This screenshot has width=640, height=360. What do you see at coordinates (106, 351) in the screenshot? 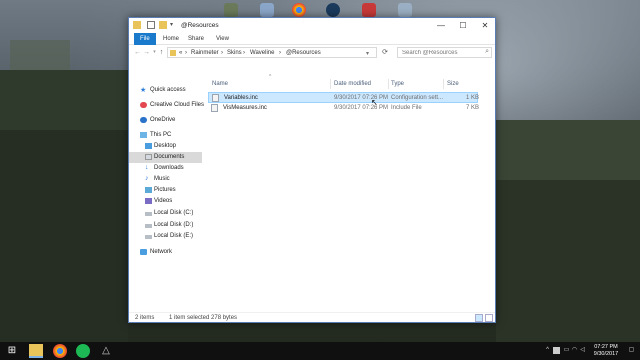
I see `taskbar-app-icon: △` at bounding box center [106, 351].